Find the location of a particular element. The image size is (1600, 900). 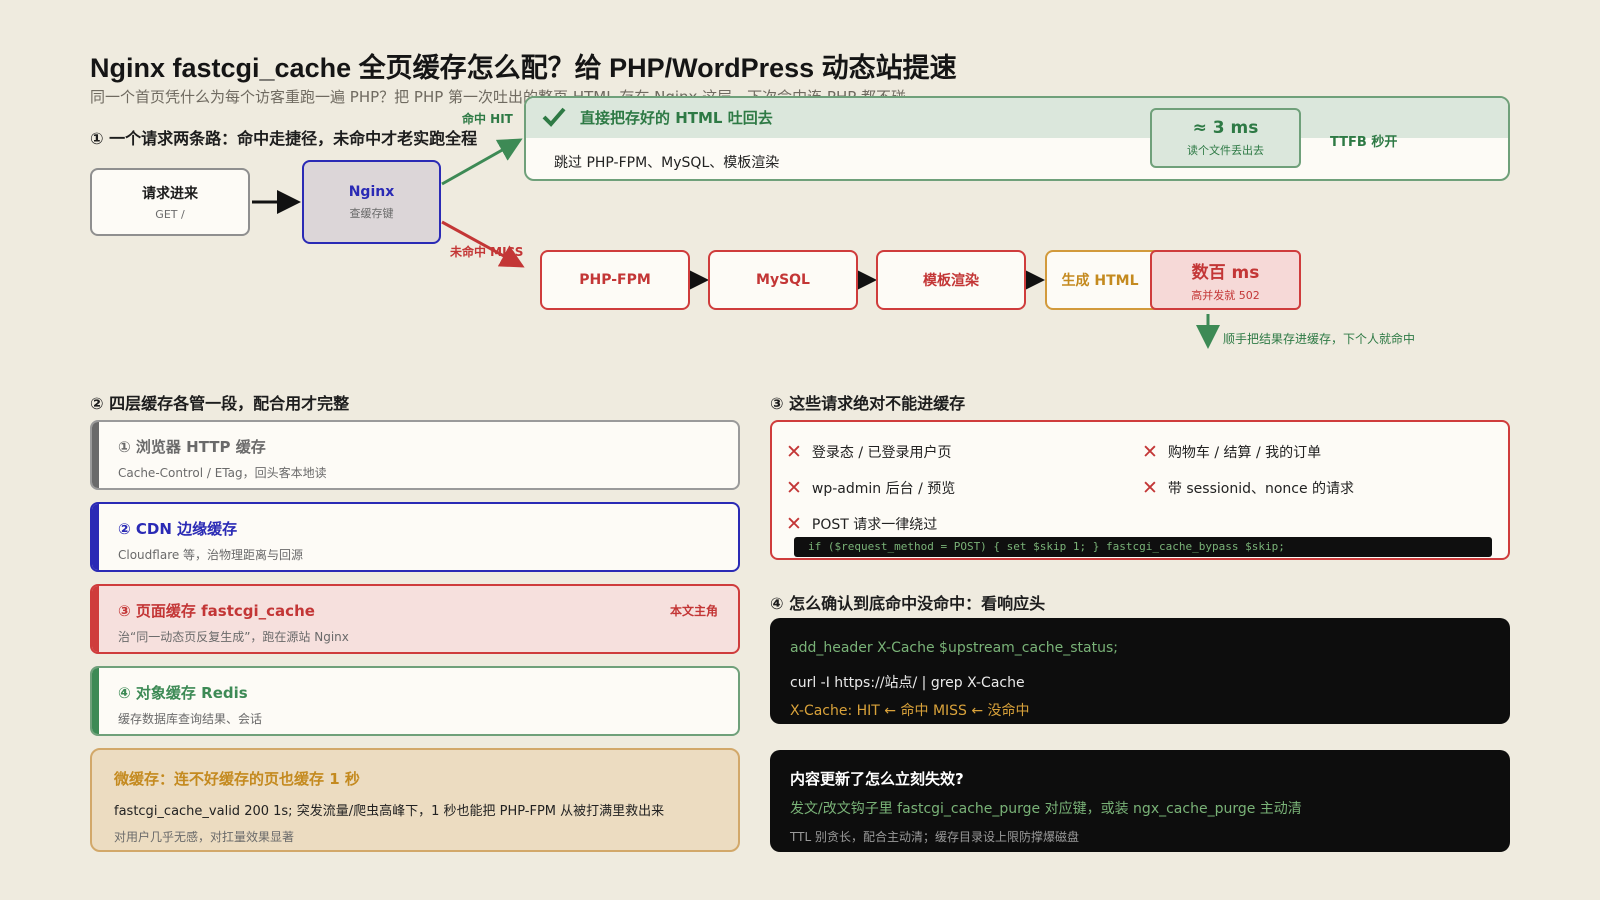

hit-desc: 跳过 PHP-FPM、MySQL、模板渲染 is located at coordinates (667, 163).